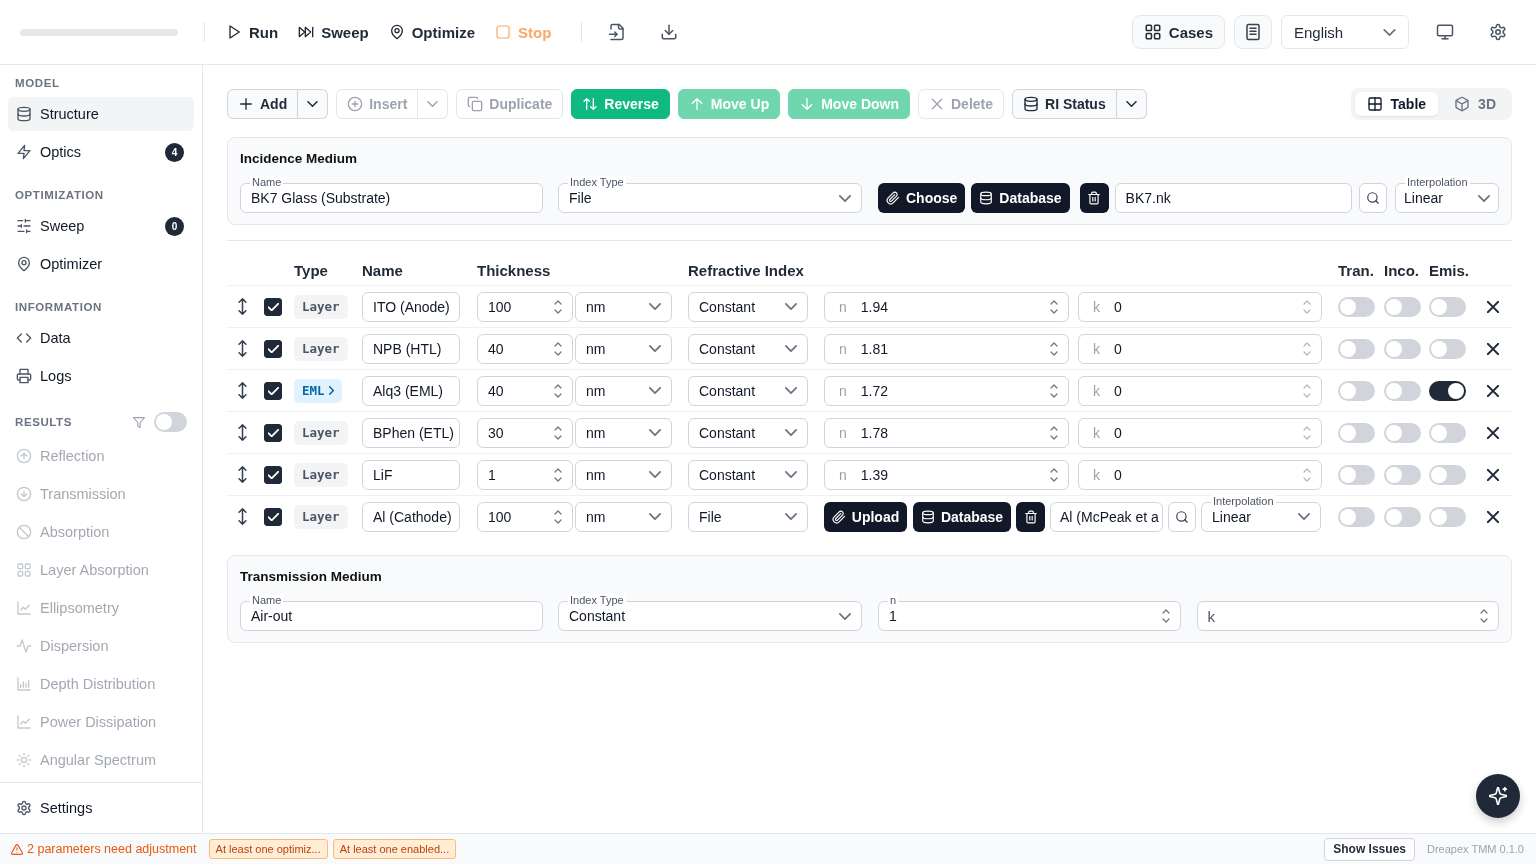  I want to click on view-tab: Table, so click(1396, 104).